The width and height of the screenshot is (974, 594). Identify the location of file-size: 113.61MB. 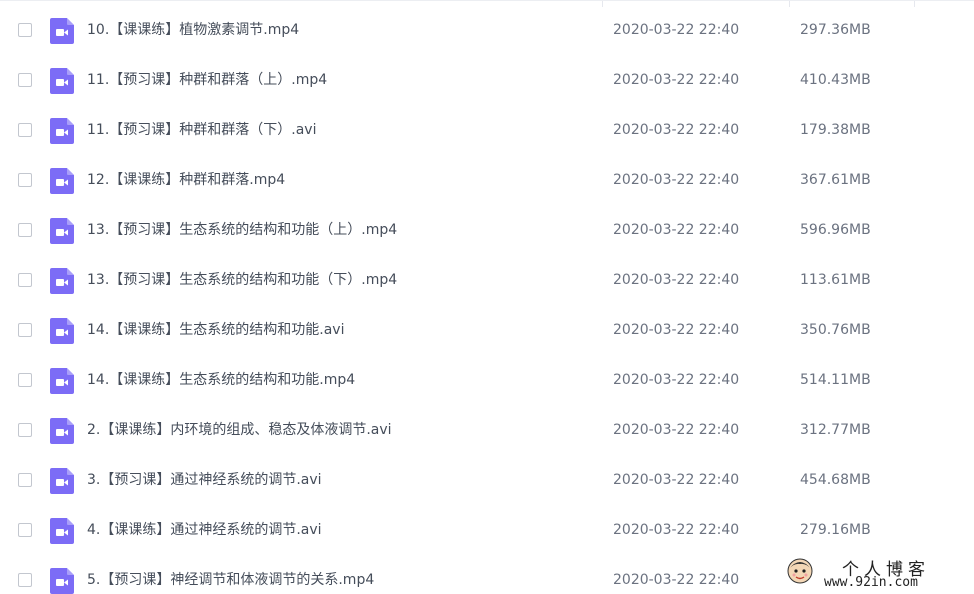
(835, 280).